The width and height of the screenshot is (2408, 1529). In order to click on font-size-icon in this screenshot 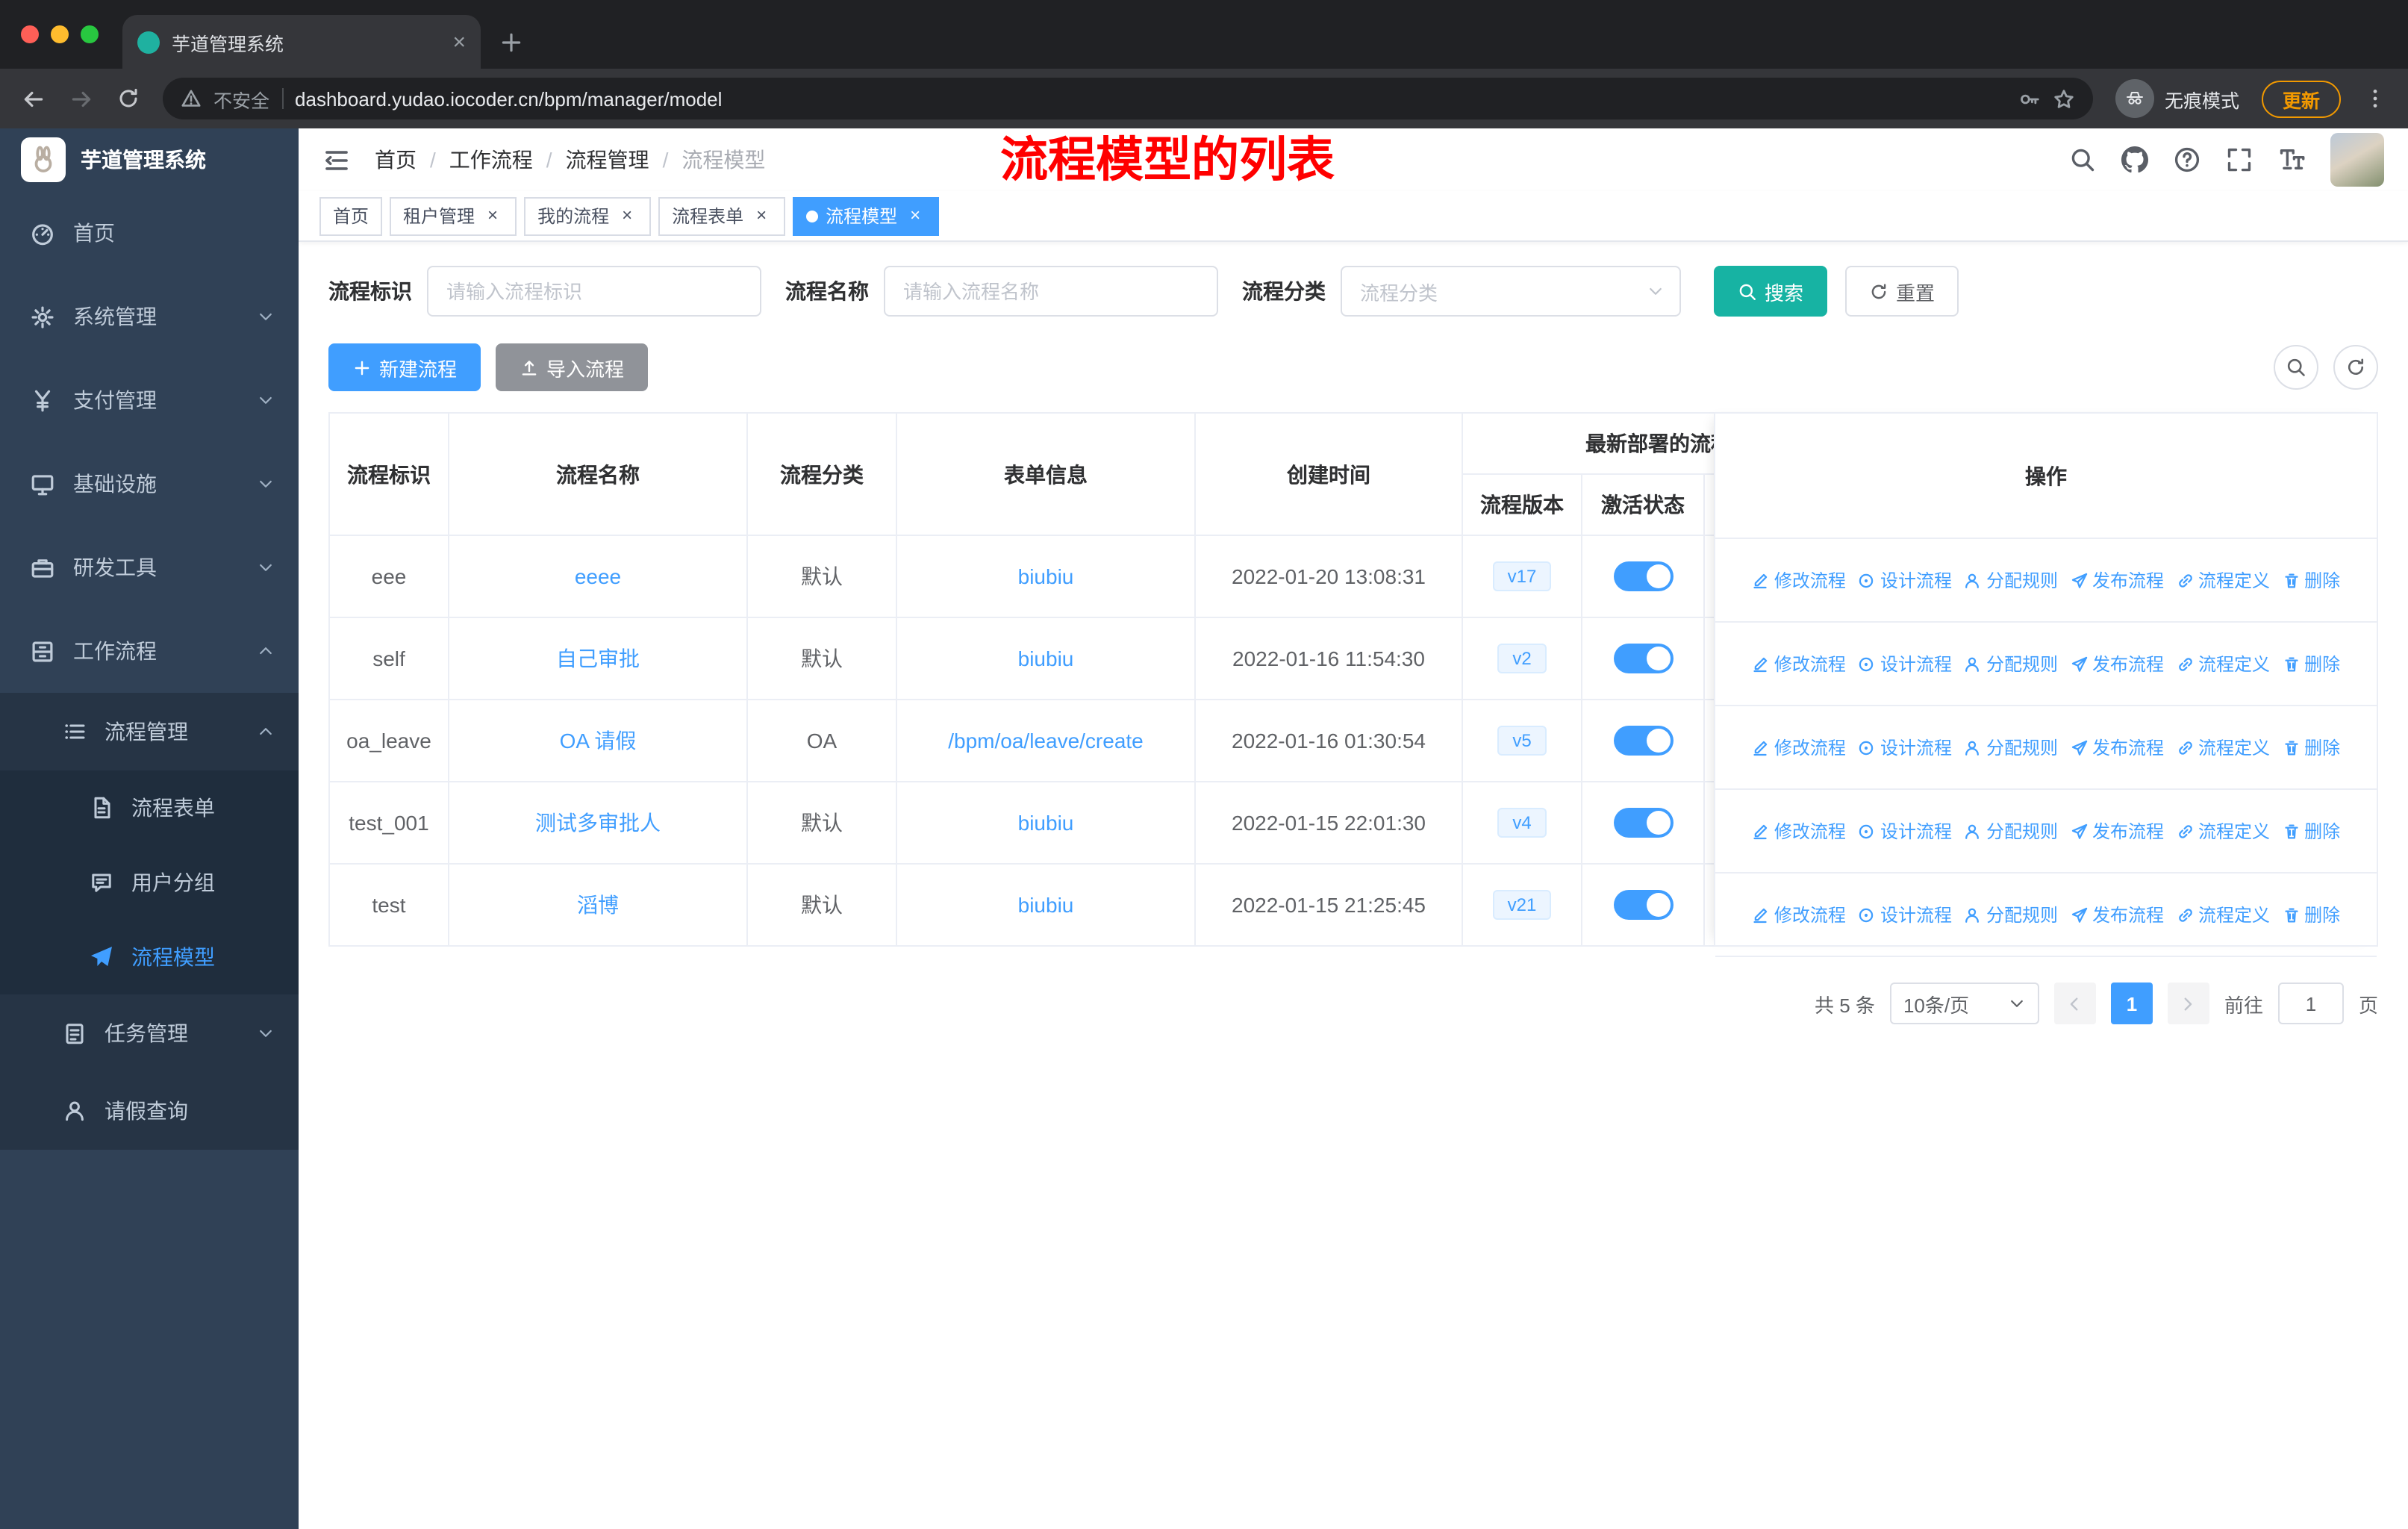, I will do `click(2291, 159)`.